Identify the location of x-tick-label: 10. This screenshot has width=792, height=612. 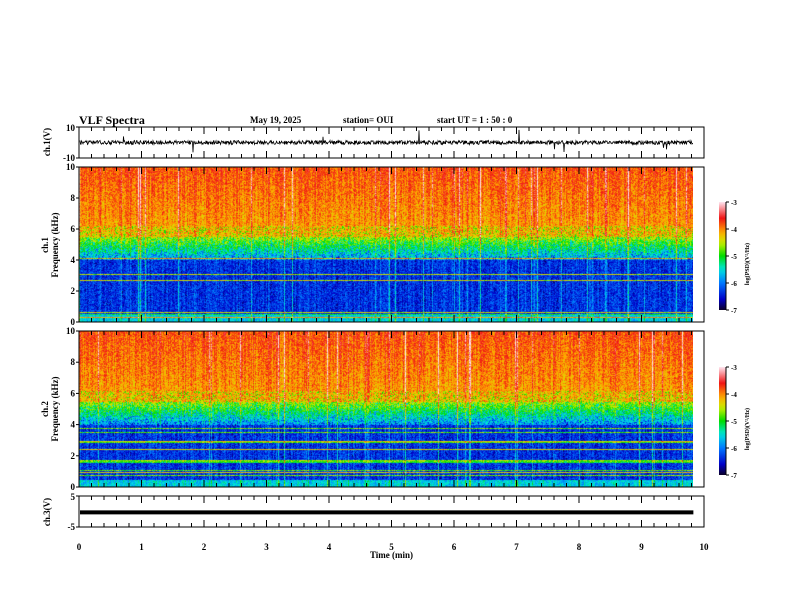
(705, 547).